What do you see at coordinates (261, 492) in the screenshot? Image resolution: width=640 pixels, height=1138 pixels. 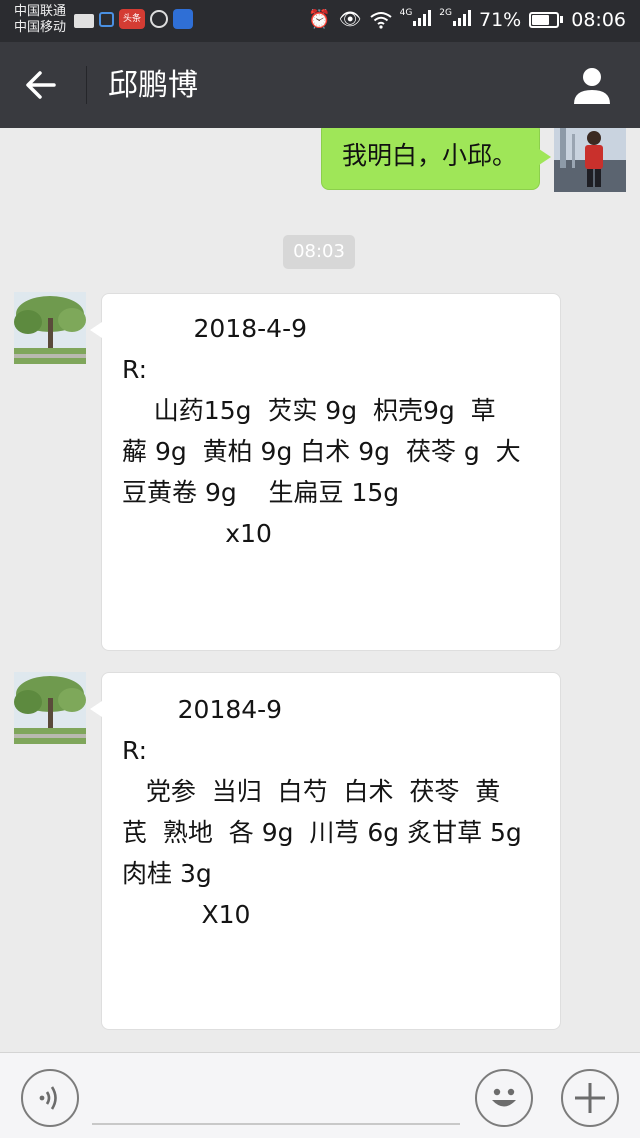 I see `message-line: 豆黄卷 9g 生扁豆 15g` at bounding box center [261, 492].